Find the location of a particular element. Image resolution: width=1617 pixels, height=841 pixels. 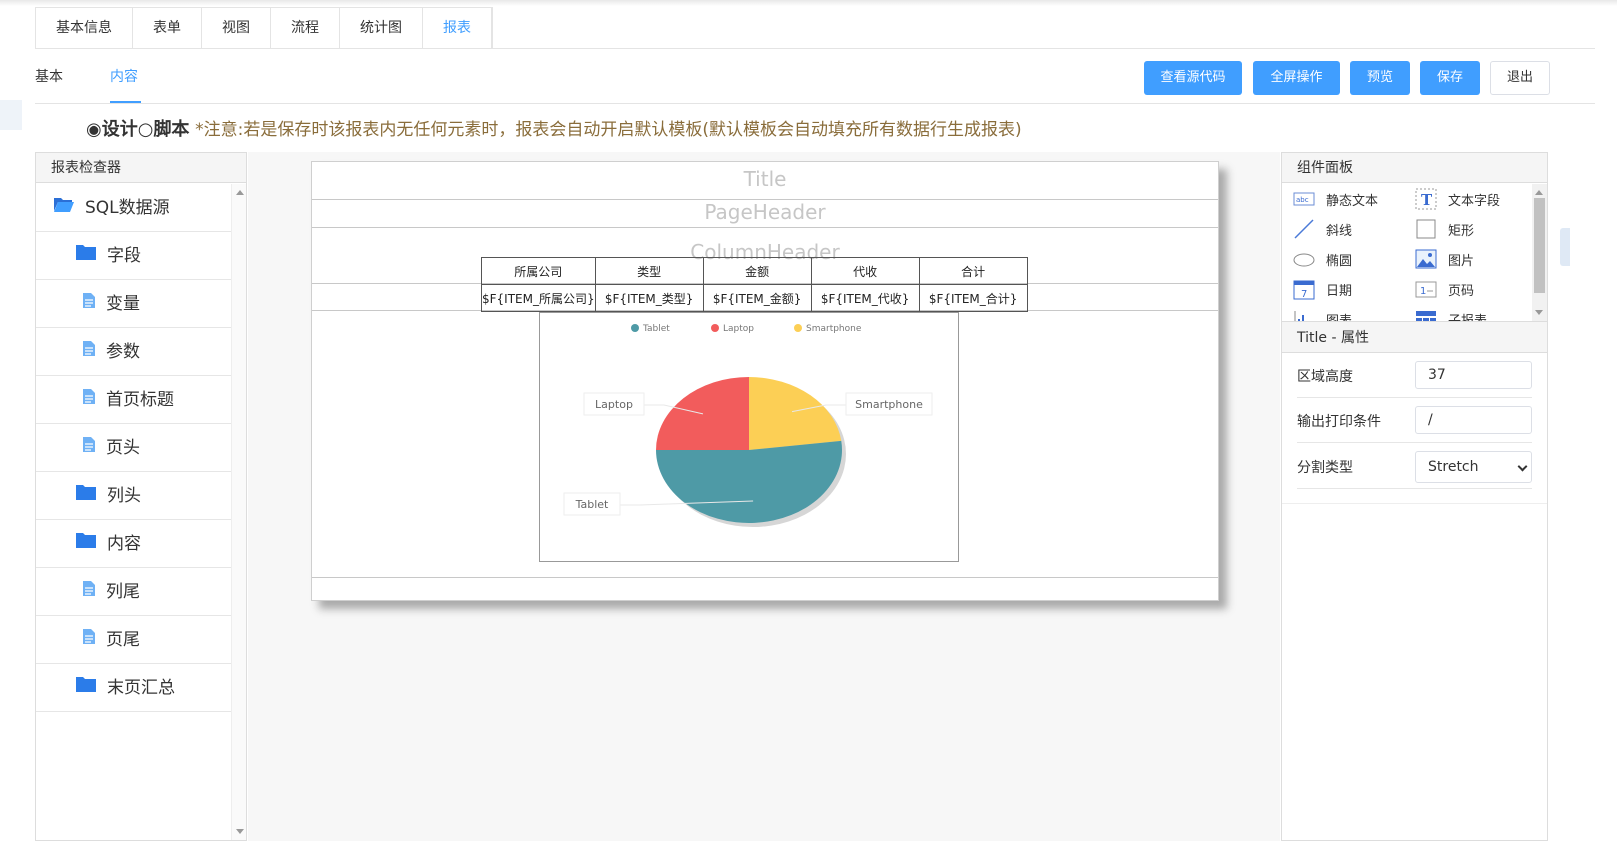

tree-item-variables: 变量 is located at coordinates (133, 304).